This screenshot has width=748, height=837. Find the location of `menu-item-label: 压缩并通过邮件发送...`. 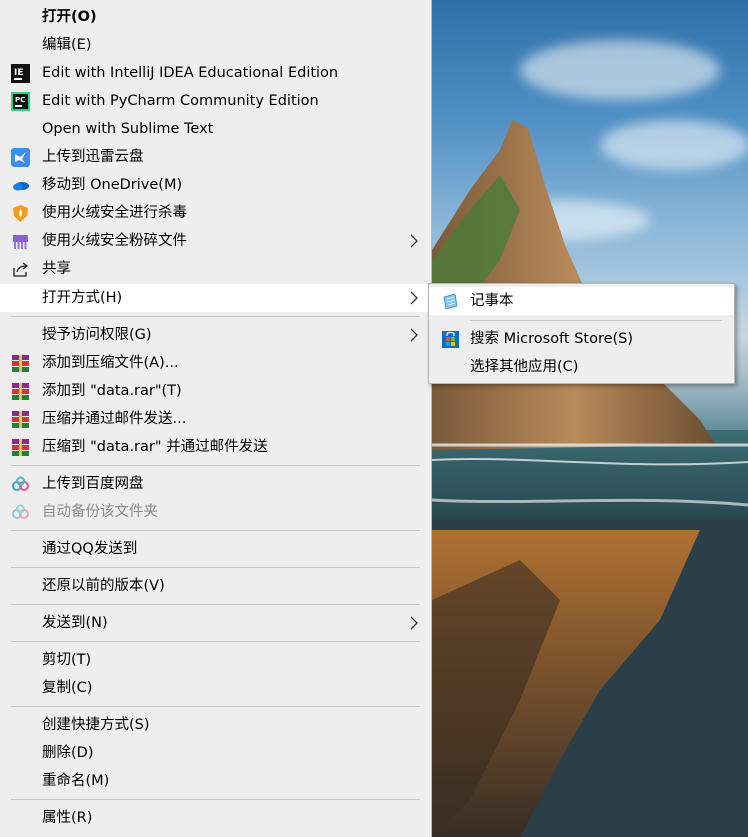

menu-item-label: 压缩并通过邮件发送... is located at coordinates (114, 419).